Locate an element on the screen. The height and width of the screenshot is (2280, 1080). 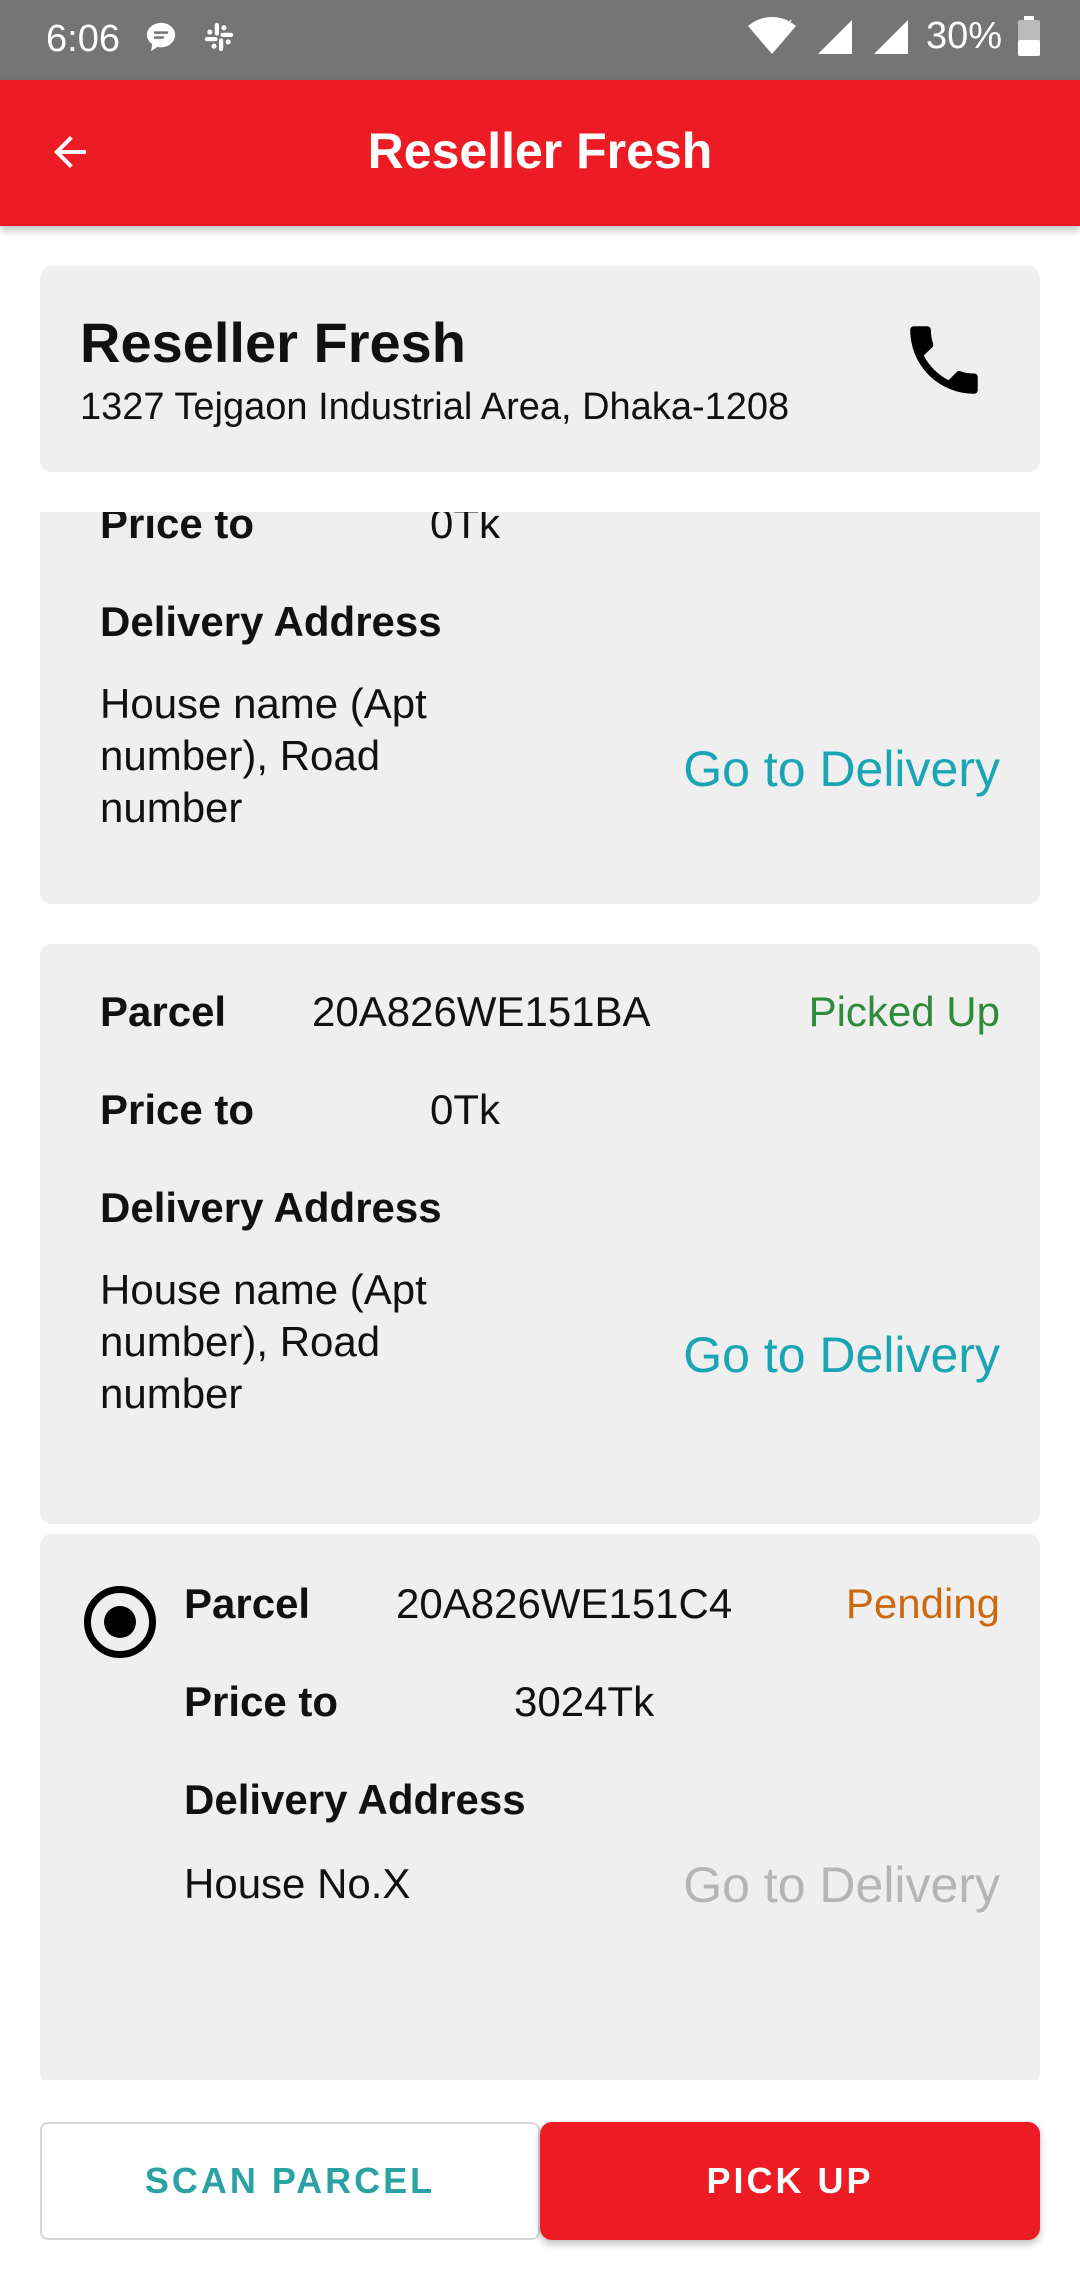
status-time: 6:06 is located at coordinates (83, 39).